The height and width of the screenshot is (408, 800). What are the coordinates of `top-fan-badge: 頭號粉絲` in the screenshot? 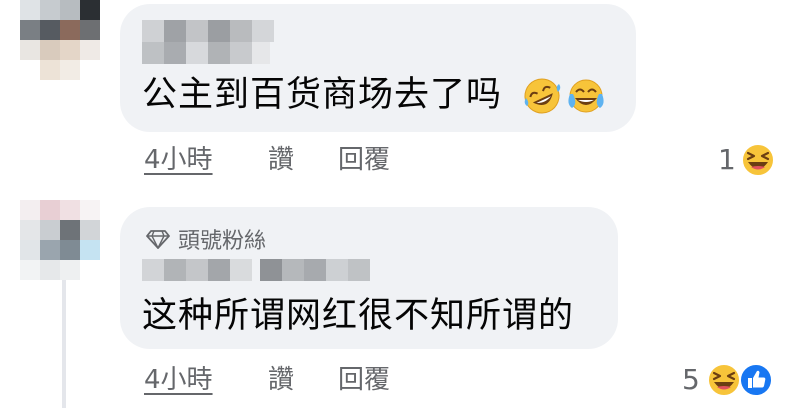 It's located at (206, 239).